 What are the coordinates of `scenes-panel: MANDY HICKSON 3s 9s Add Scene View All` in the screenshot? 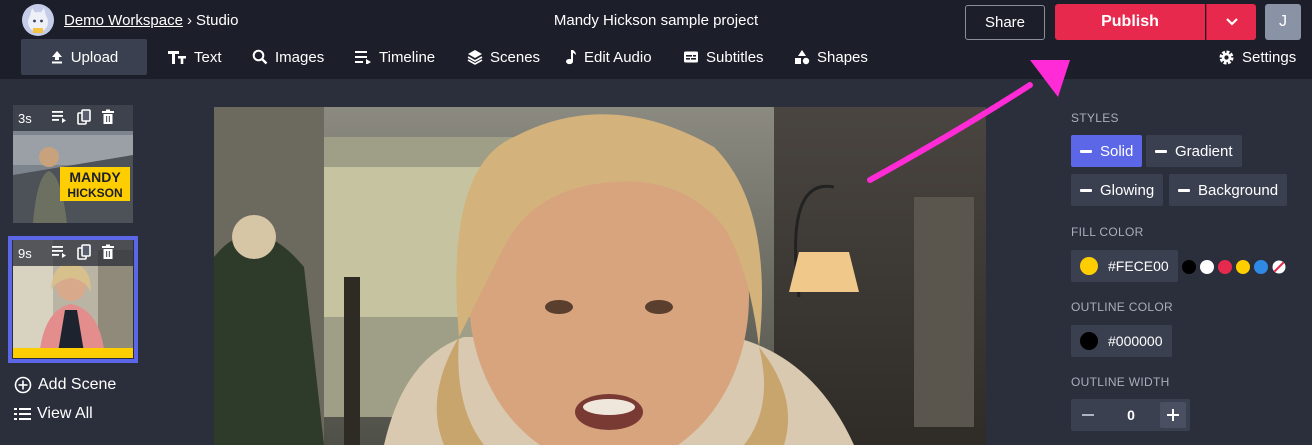 It's located at (75, 262).